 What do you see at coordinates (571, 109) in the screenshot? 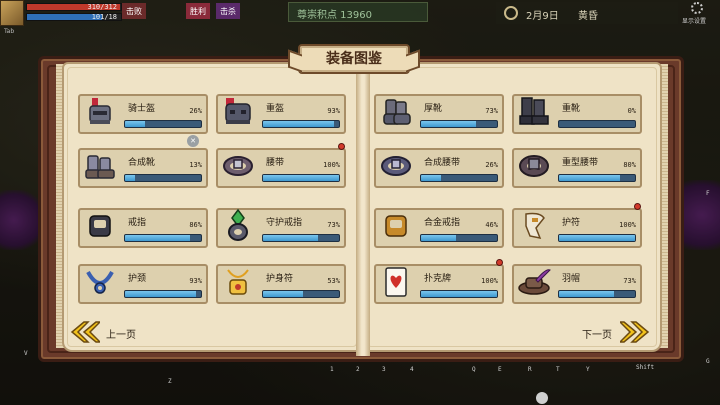
I see `equipment-name: 重靴` at bounding box center [571, 109].